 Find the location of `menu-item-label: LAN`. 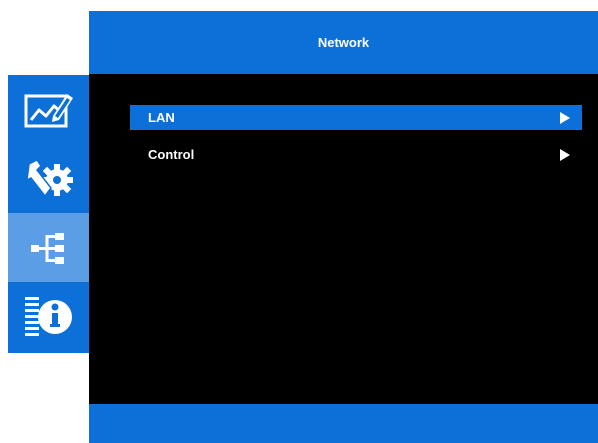

menu-item-label: LAN is located at coordinates (161, 117).